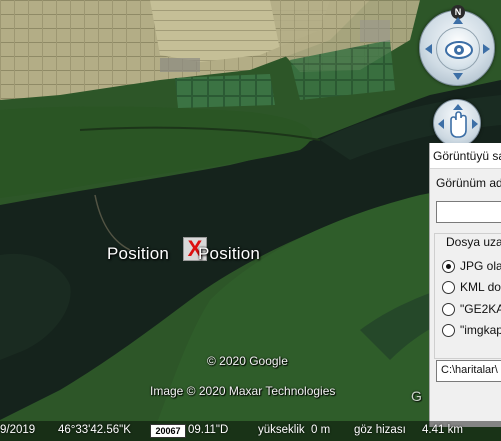 The image size is (501, 441). Describe the element at coordinates (243, 391) in the screenshot. I see `imagery-copyright: Image © 2020 Maxar Technologies` at that location.